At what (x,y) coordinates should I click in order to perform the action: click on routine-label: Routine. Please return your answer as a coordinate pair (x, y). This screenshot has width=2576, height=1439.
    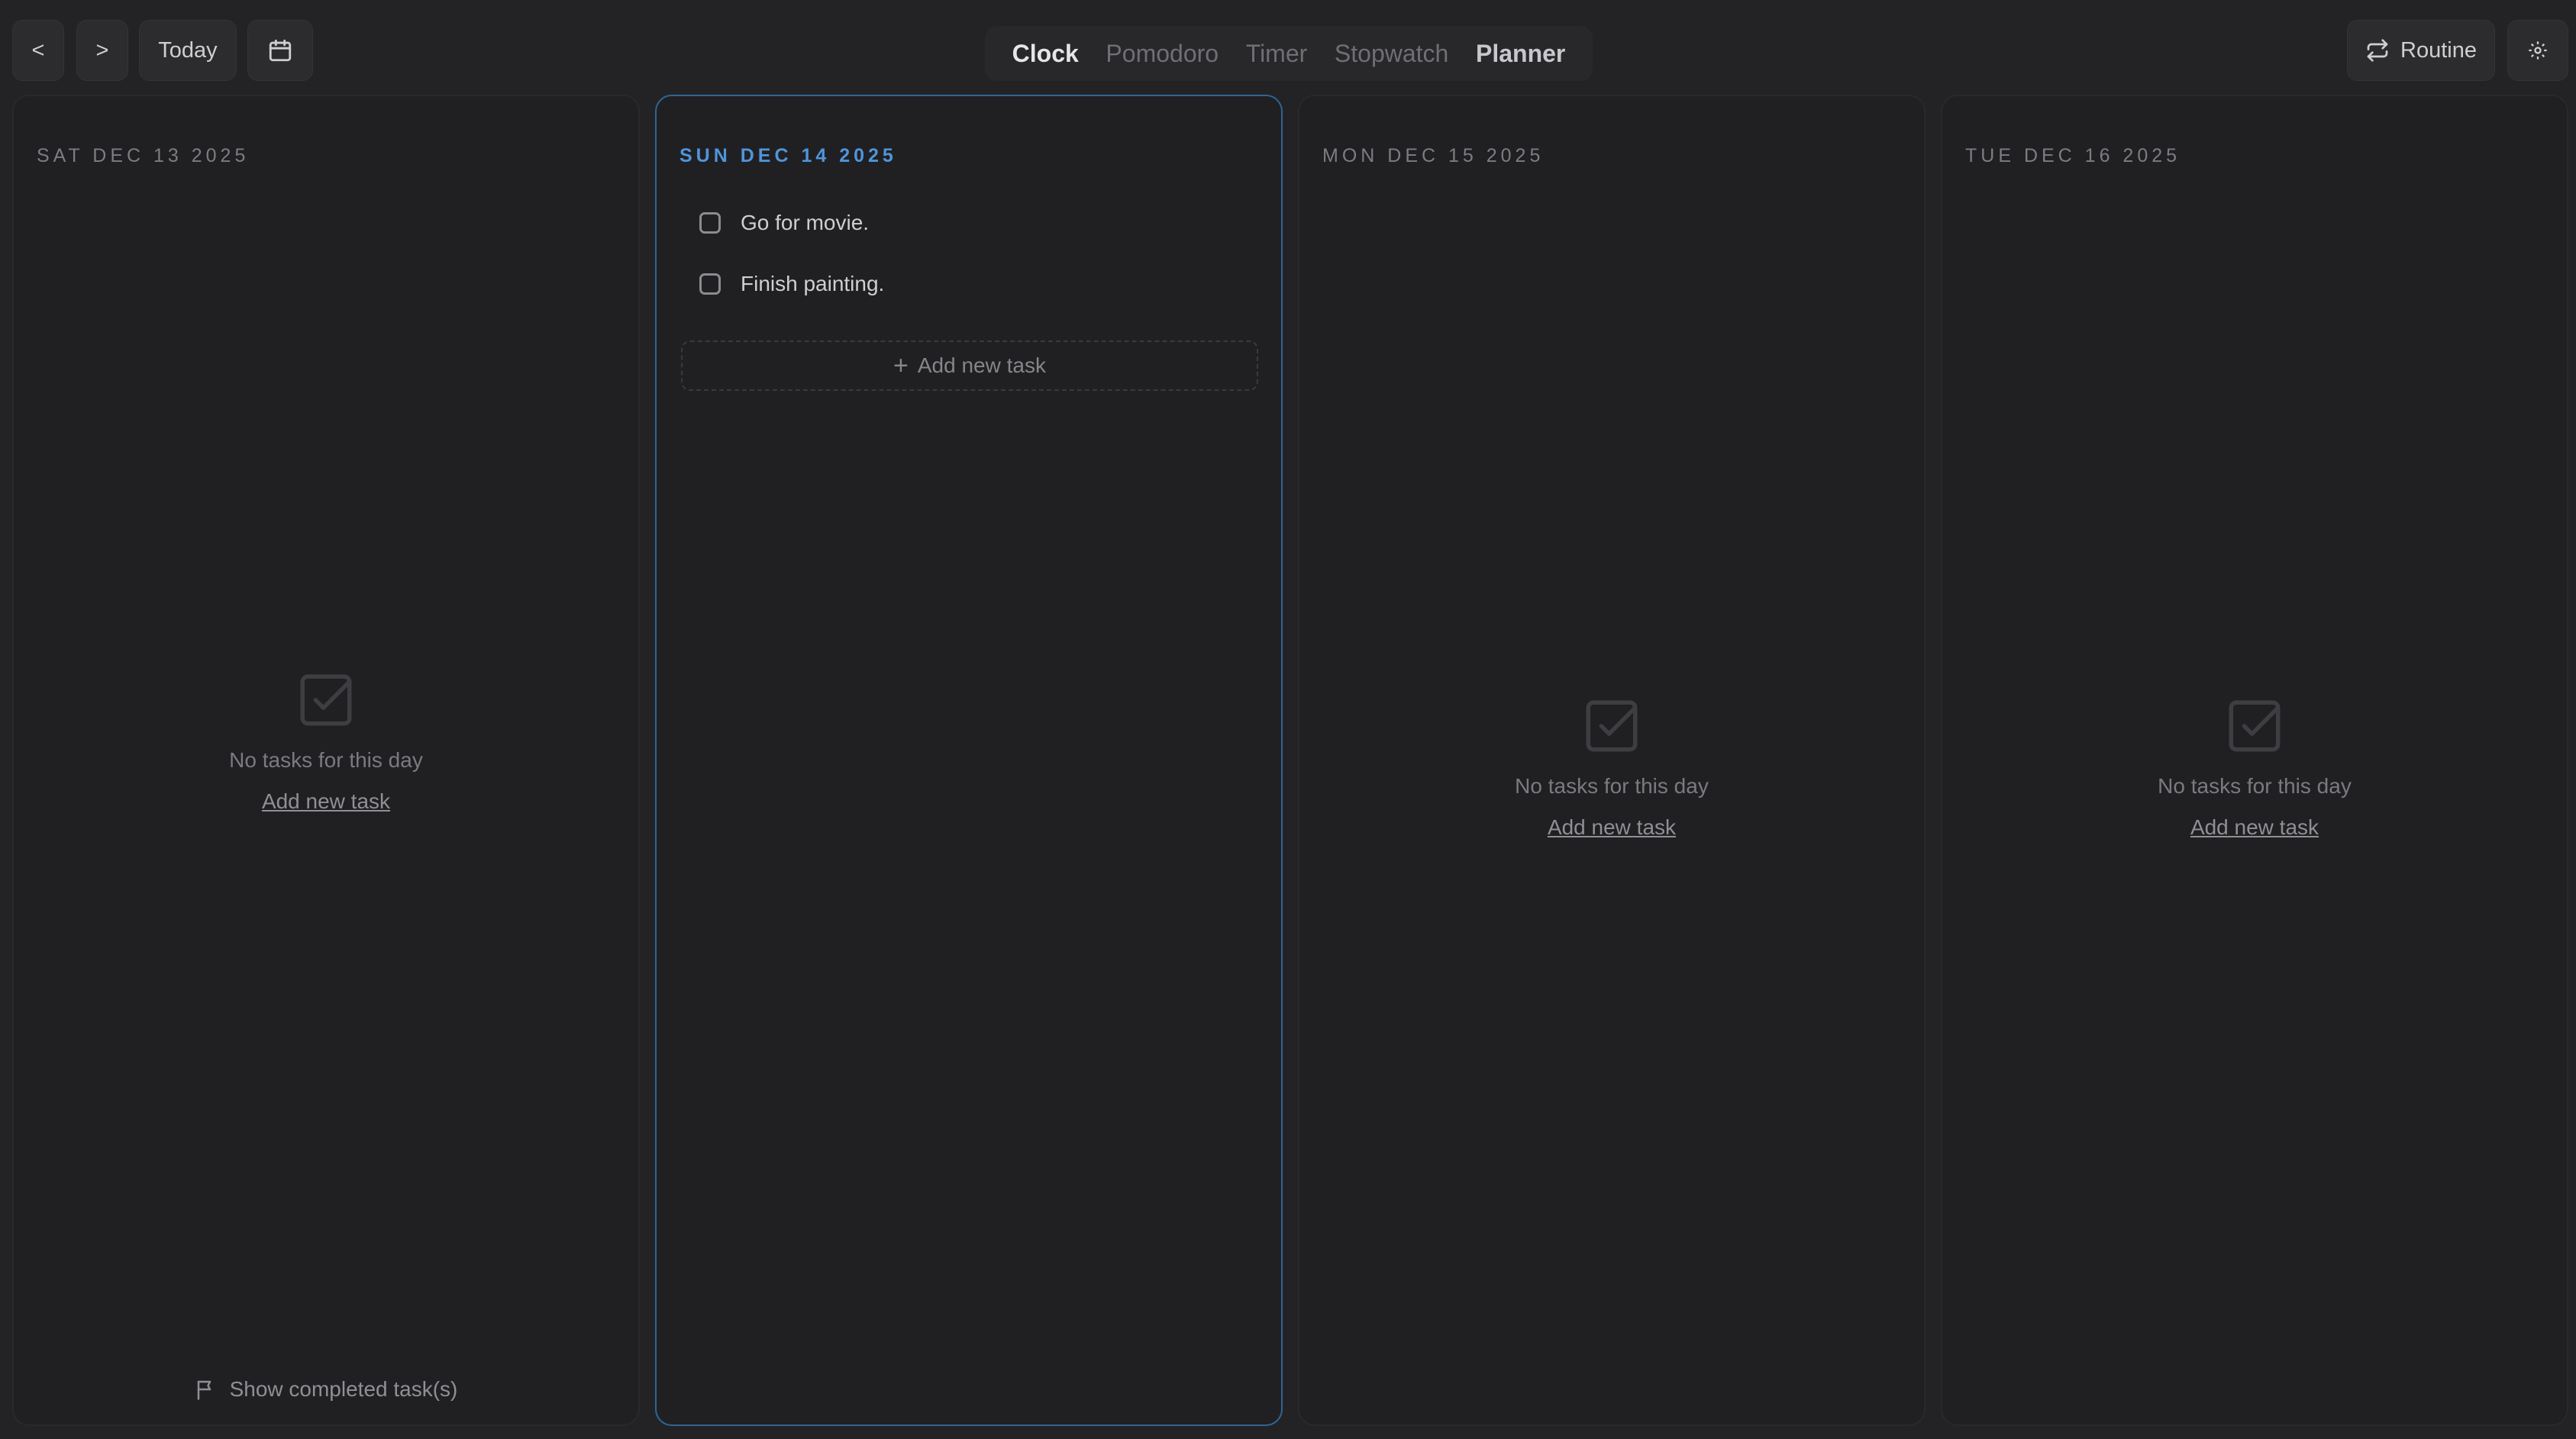
    Looking at the image, I should click on (2438, 50).